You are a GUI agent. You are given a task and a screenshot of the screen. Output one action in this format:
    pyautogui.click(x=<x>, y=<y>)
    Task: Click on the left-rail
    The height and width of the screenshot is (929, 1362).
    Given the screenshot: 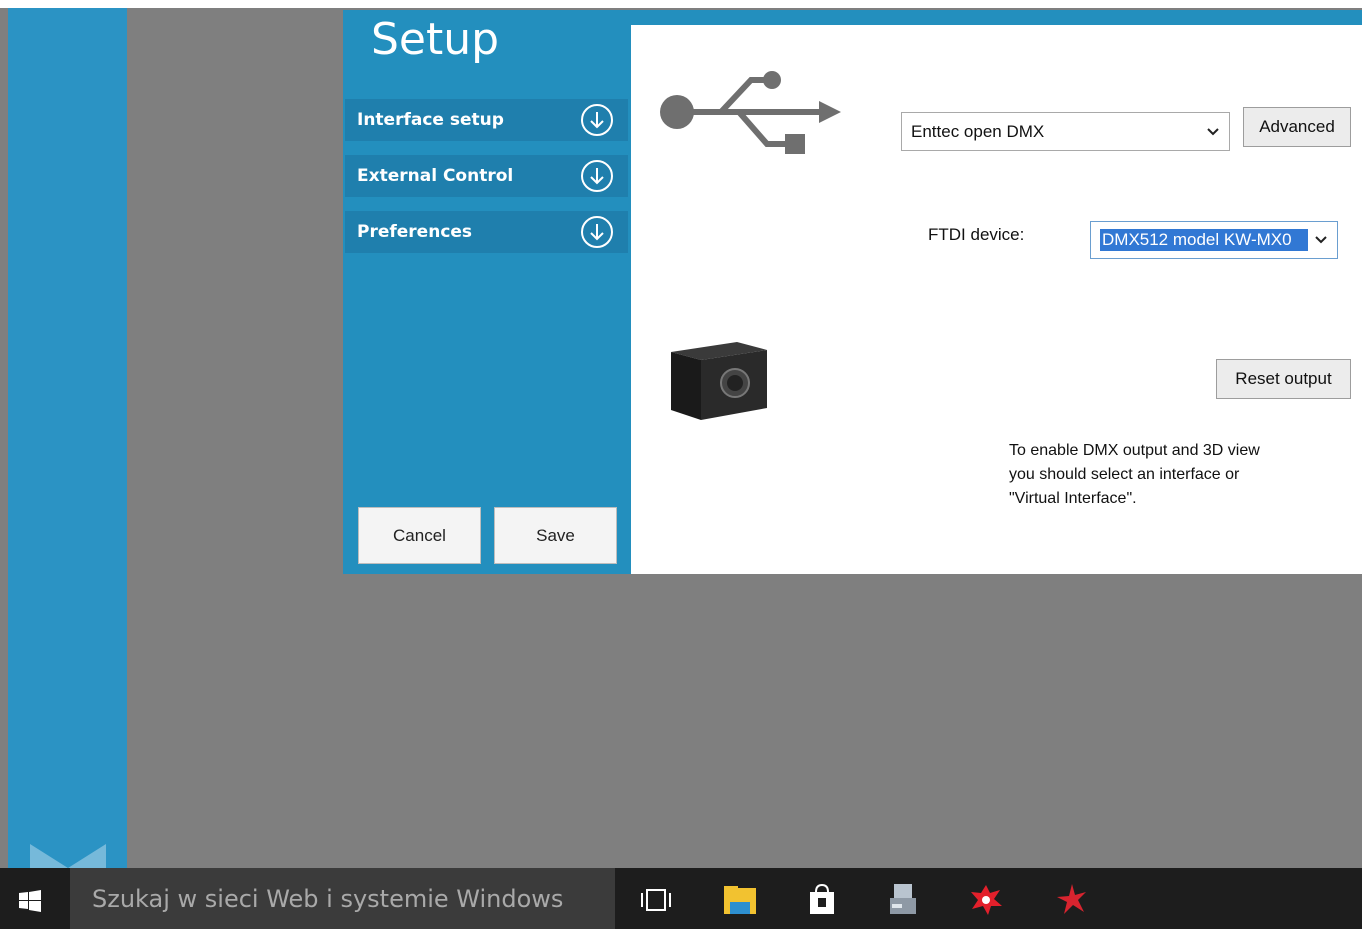 What is the action you would take?
    pyautogui.click(x=67, y=442)
    